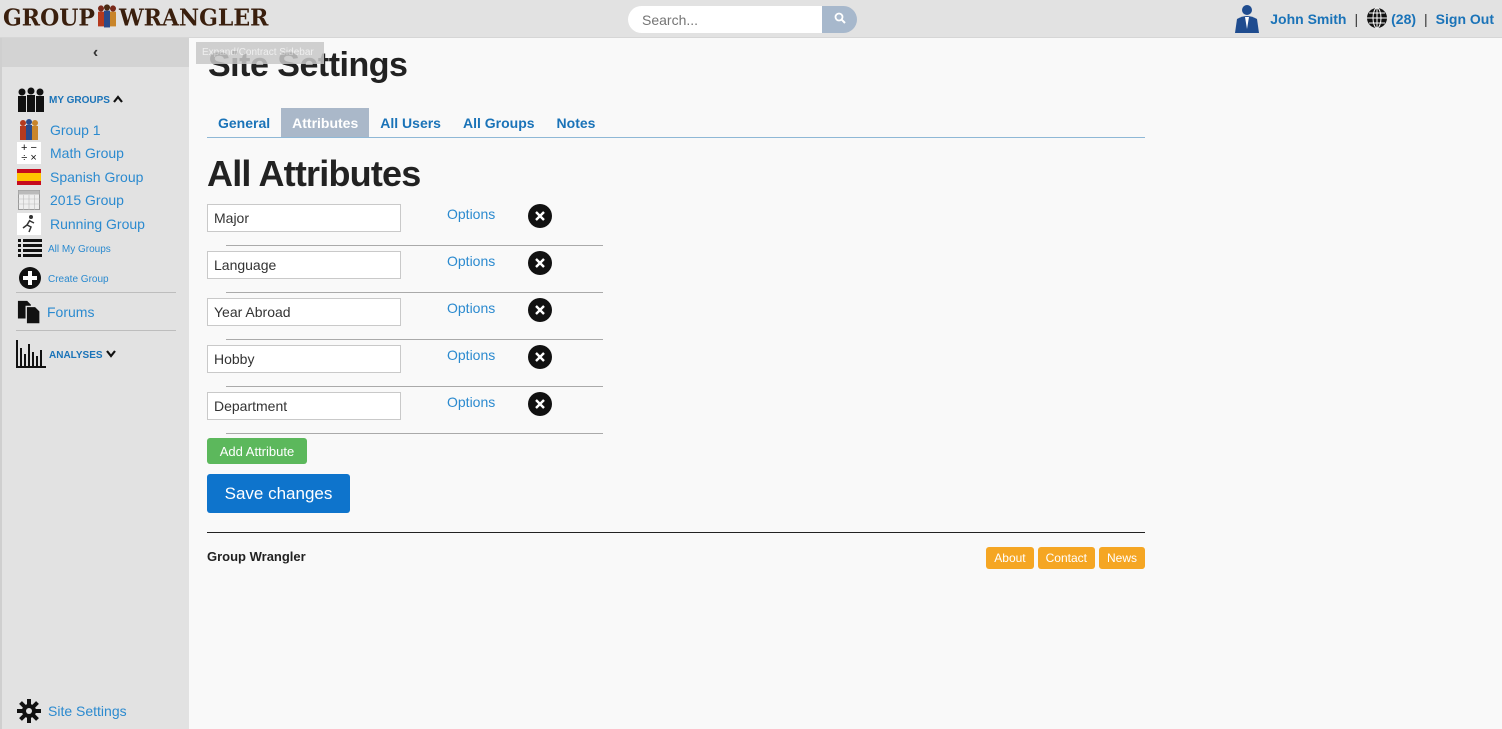 This screenshot has height=729, width=1502. Describe the element at coordinates (325, 122) in the screenshot. I see `tab-attributes: Attributes` at that location.